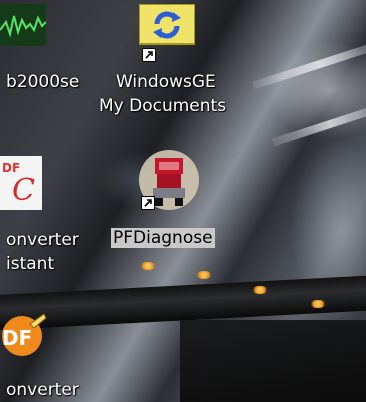 Image resolution: width=366 pixels, height=402 pixels. I want to click on icon-label-line1: WindowsGE, so click(166, 82).